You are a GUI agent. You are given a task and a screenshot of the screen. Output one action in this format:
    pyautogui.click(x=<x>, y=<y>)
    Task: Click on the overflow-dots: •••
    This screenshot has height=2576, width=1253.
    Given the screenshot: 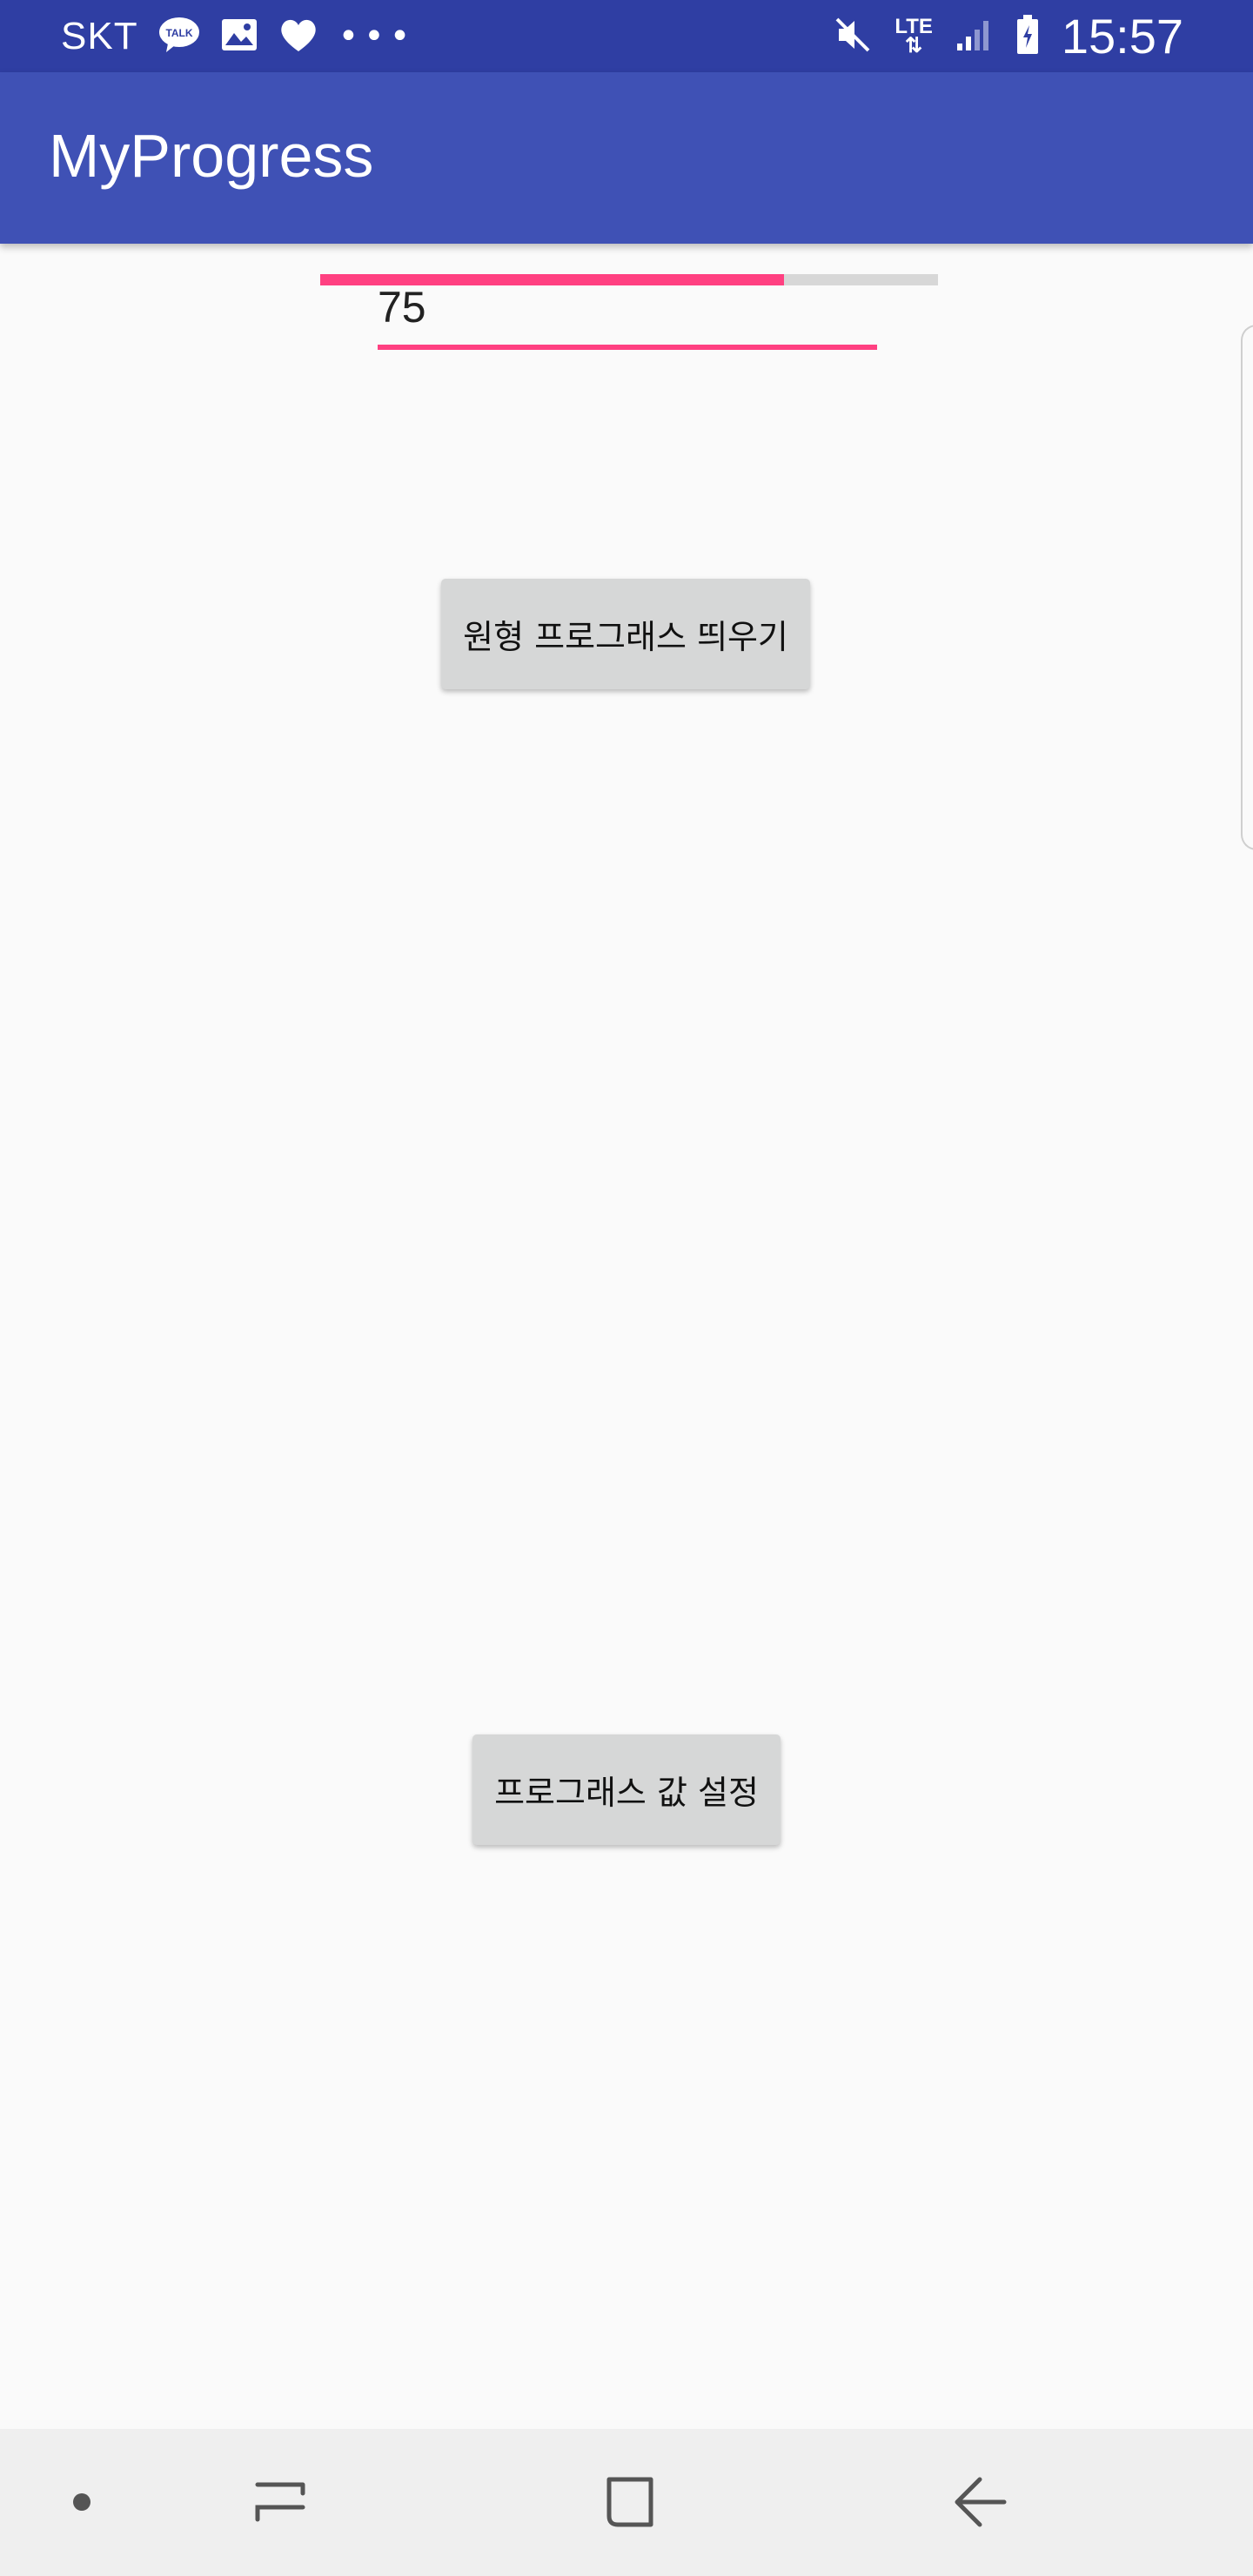 What is the action you would take?
    pyautogui.click(x=377, y=37)
    